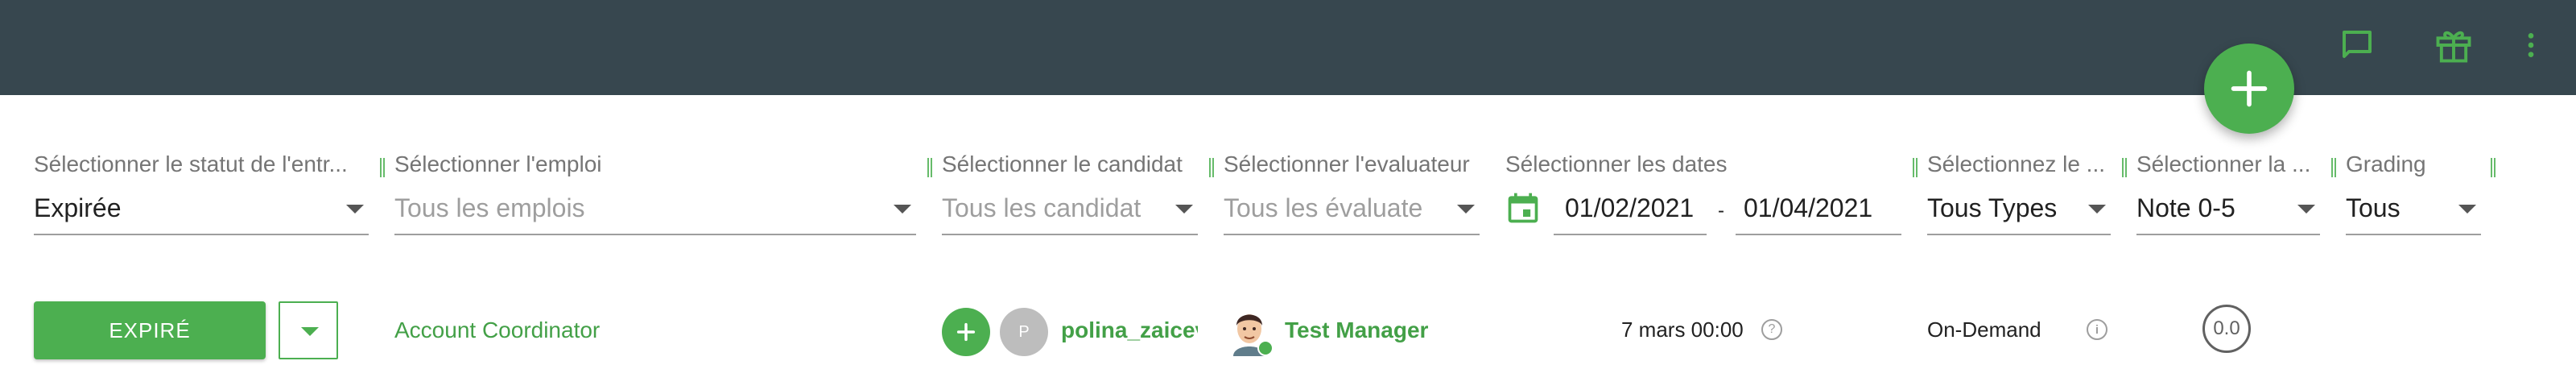  I want to click on help-icon: ?, so click(1771, 329).